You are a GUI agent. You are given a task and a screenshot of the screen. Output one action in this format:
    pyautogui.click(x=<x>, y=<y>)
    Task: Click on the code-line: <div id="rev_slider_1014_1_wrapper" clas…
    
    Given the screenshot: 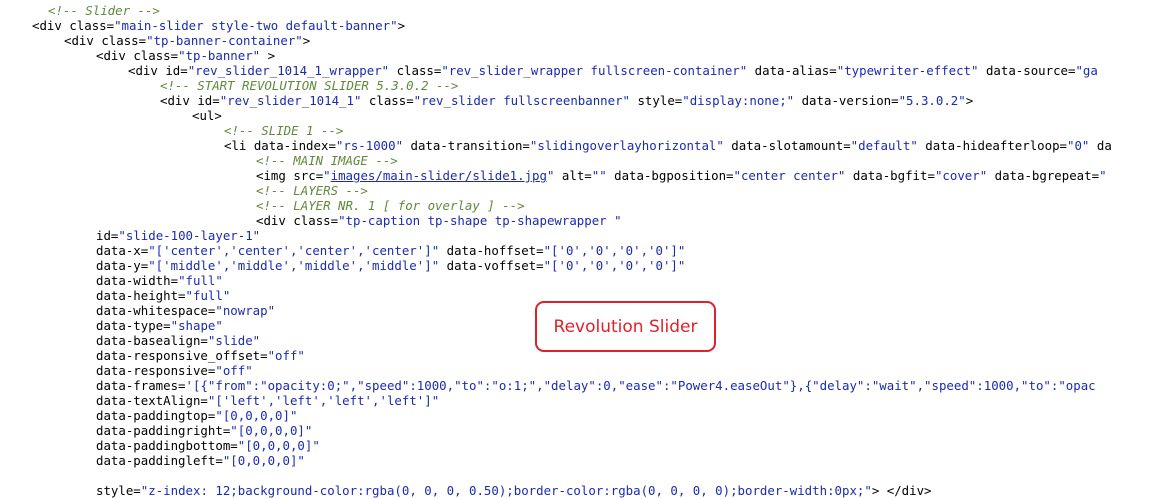 What is the action you would take?
    pyautogui.click(x=613, y=70)
    